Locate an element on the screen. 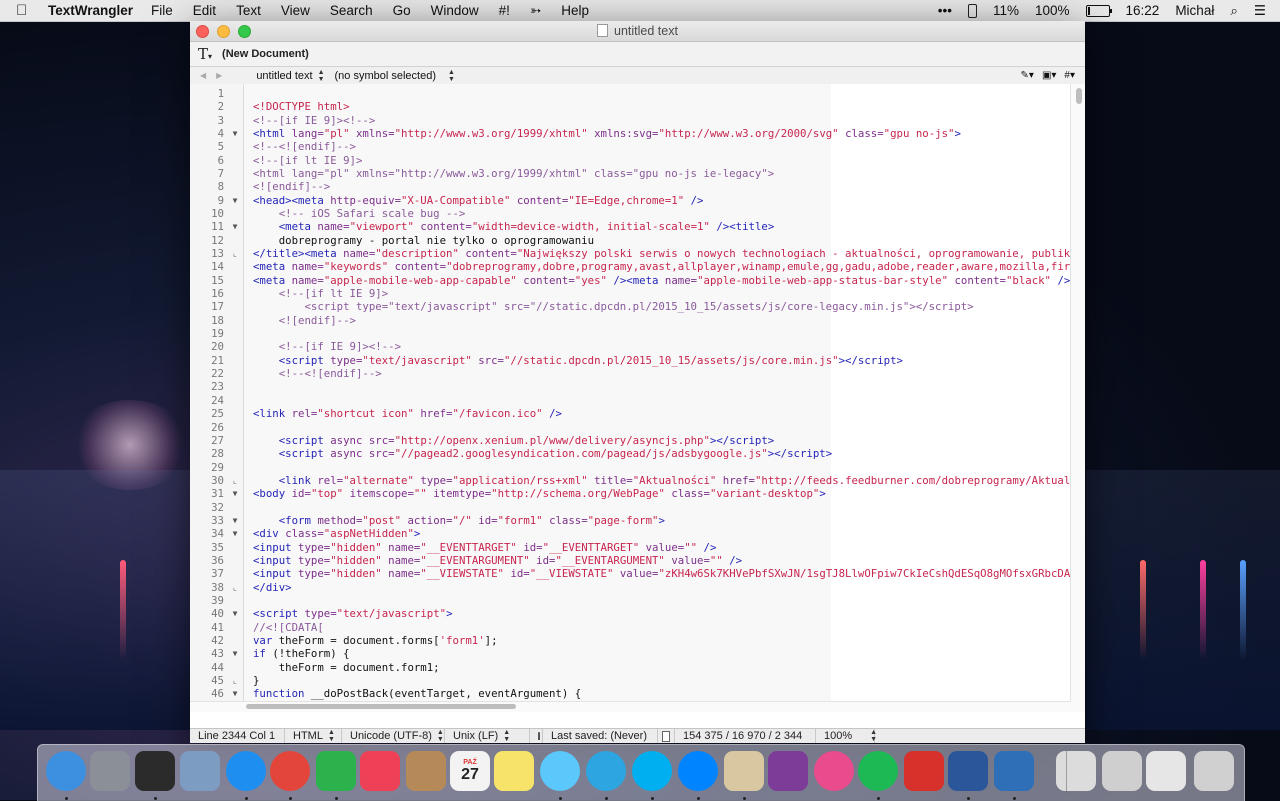 The width and height of the screenshot is (1280, 801). code-line: 3 <!--[if IE 9]><!--> is located at coordinates (637, 120).